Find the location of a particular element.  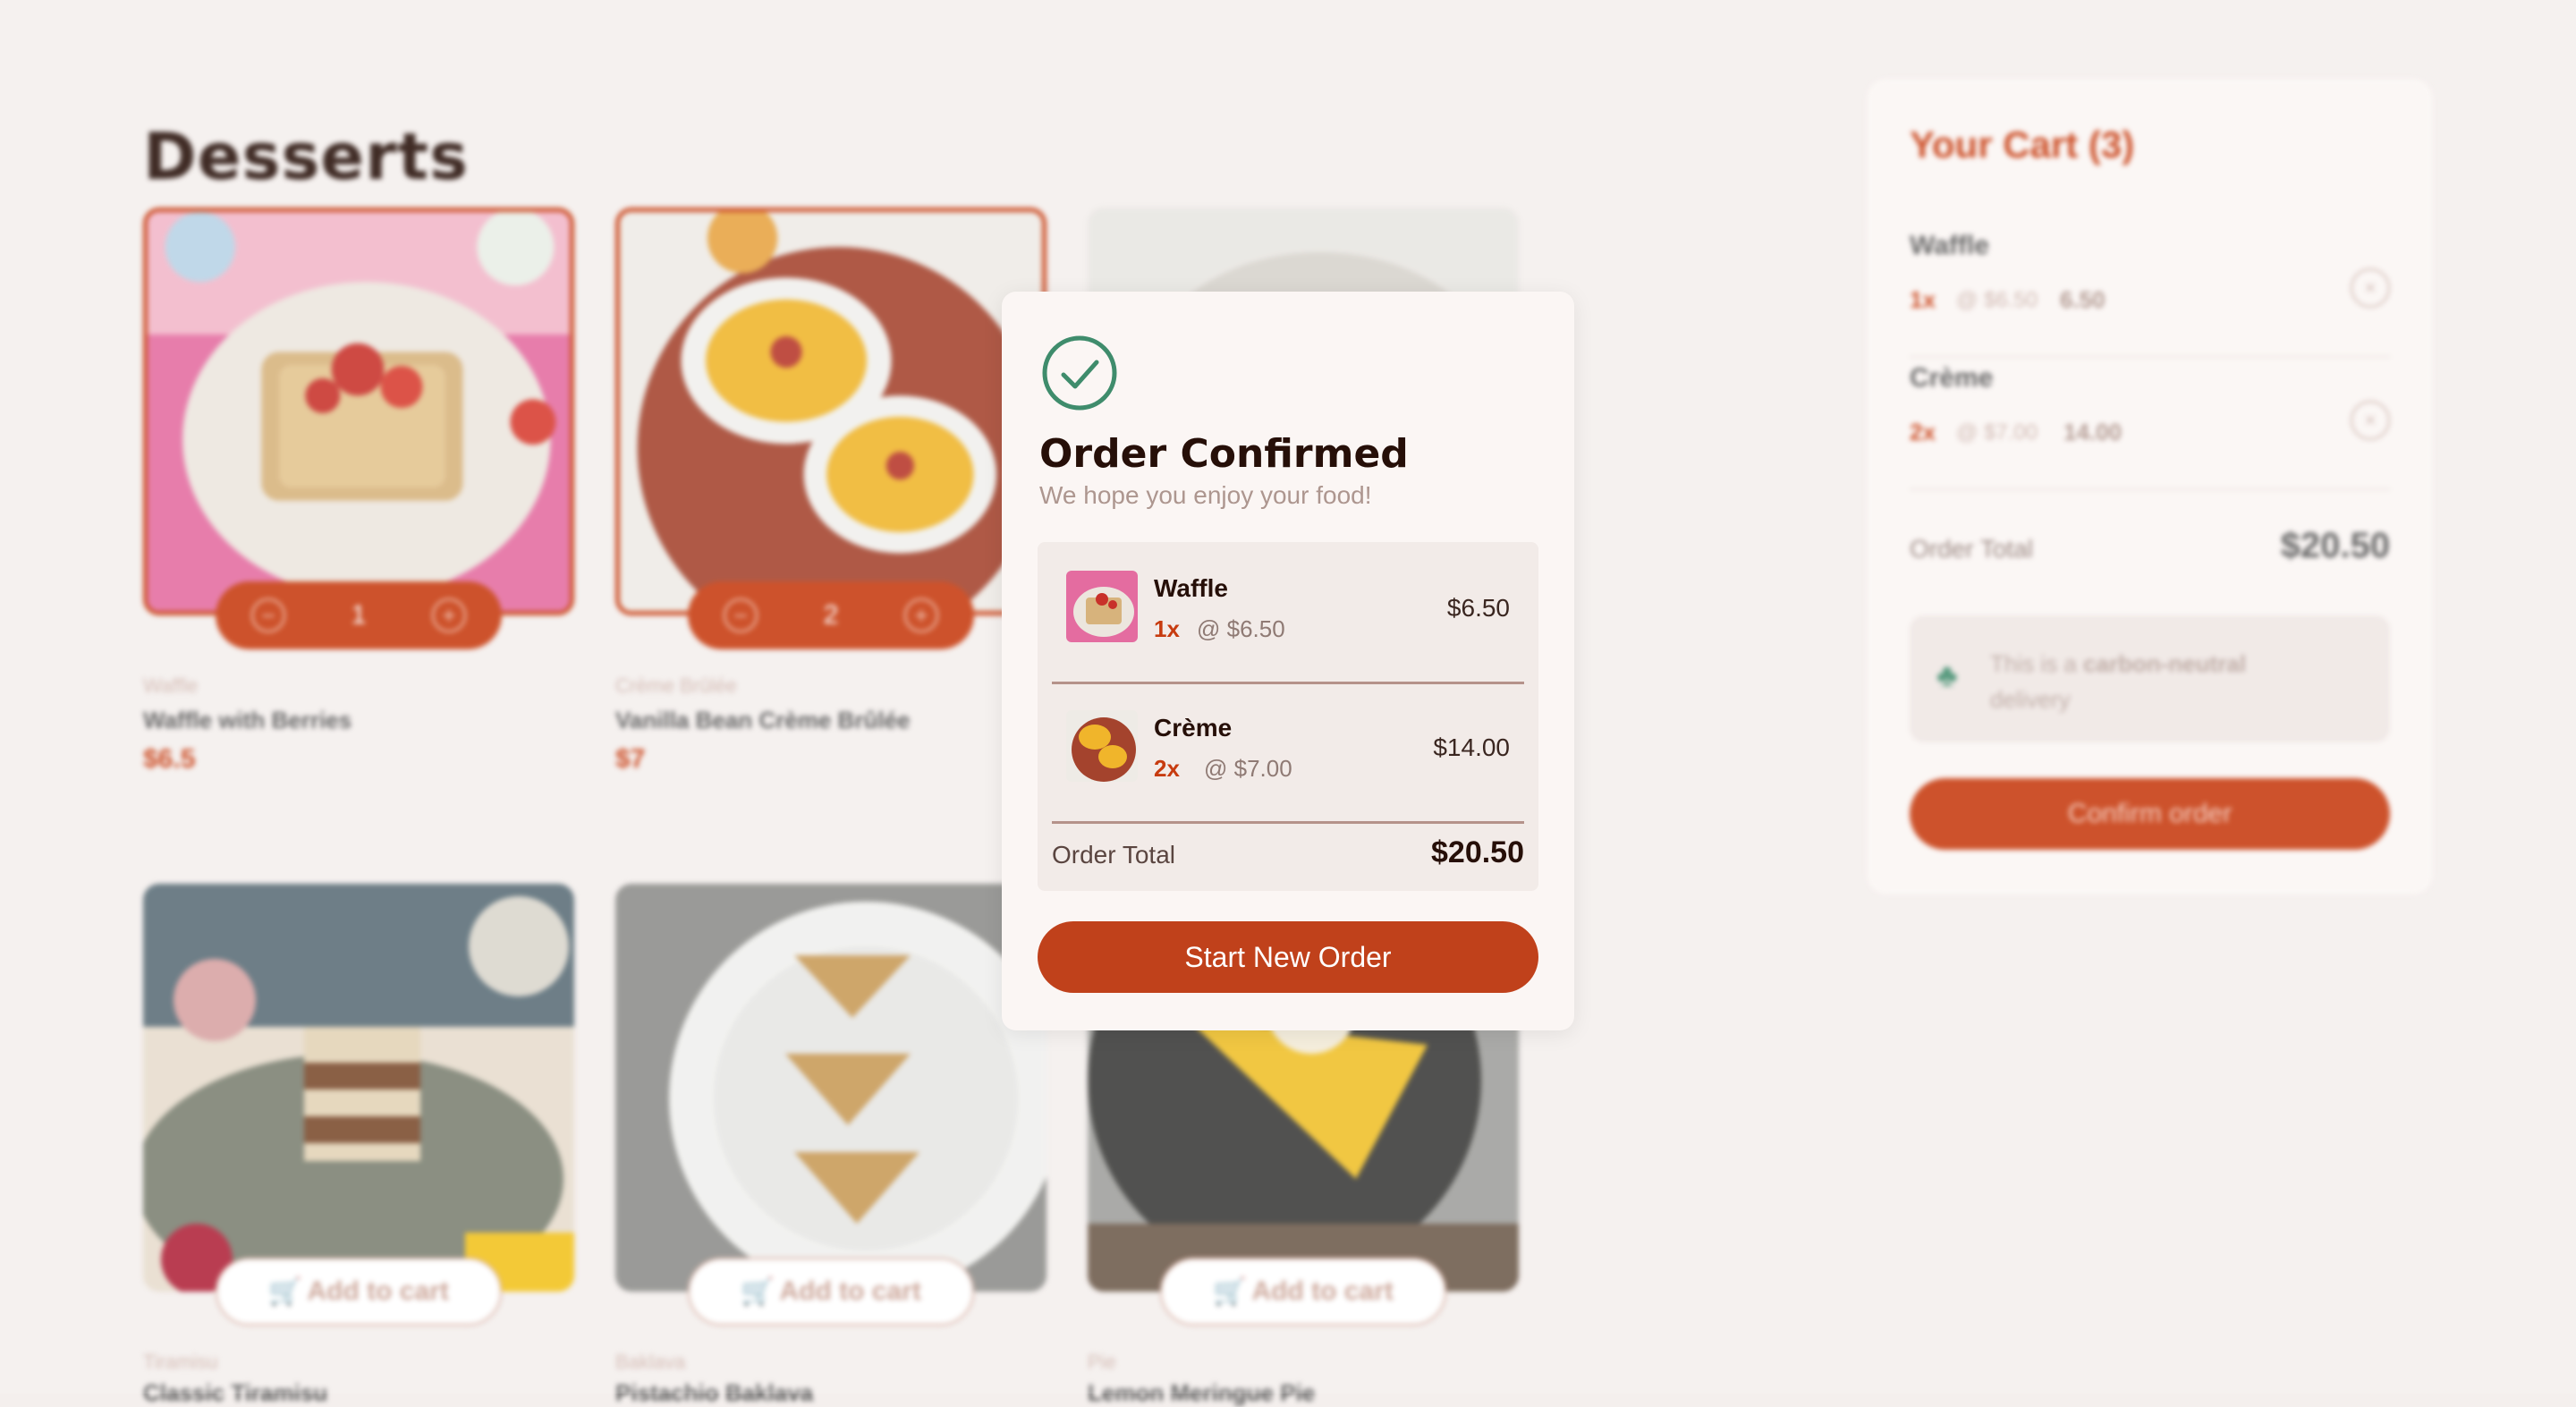

order-item: Crème 2x @ $7.00 $14.00 is located at coordinates (1288, 753).